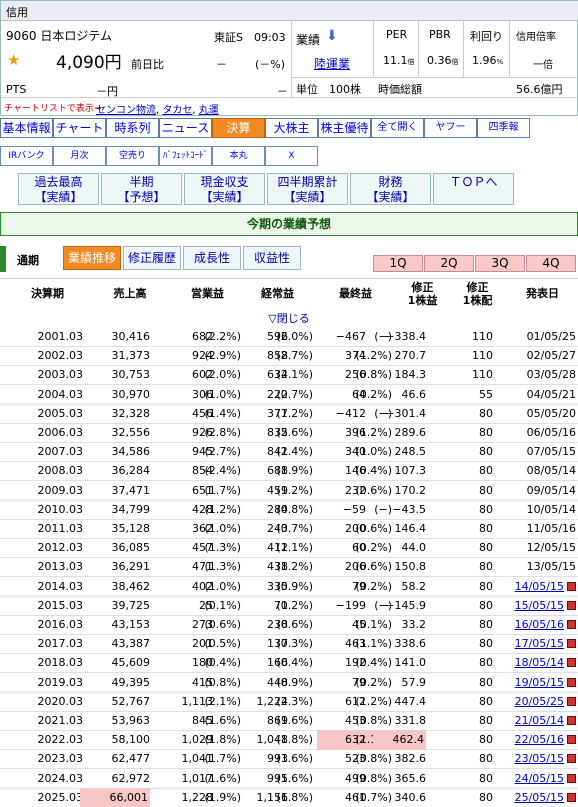 The image size is (578, 807). I want to click on peer-link: 丸運, so click(209, 110).